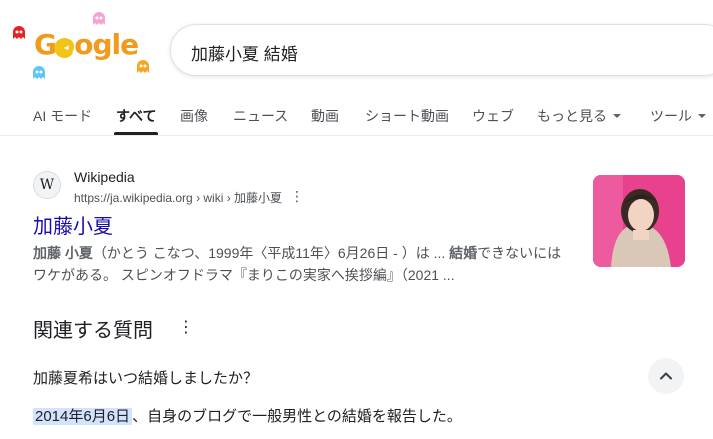 Image resolution: width=713 pixels, height=439 pixels. I want to click on tab-videos: 動画, so click(325, 116).